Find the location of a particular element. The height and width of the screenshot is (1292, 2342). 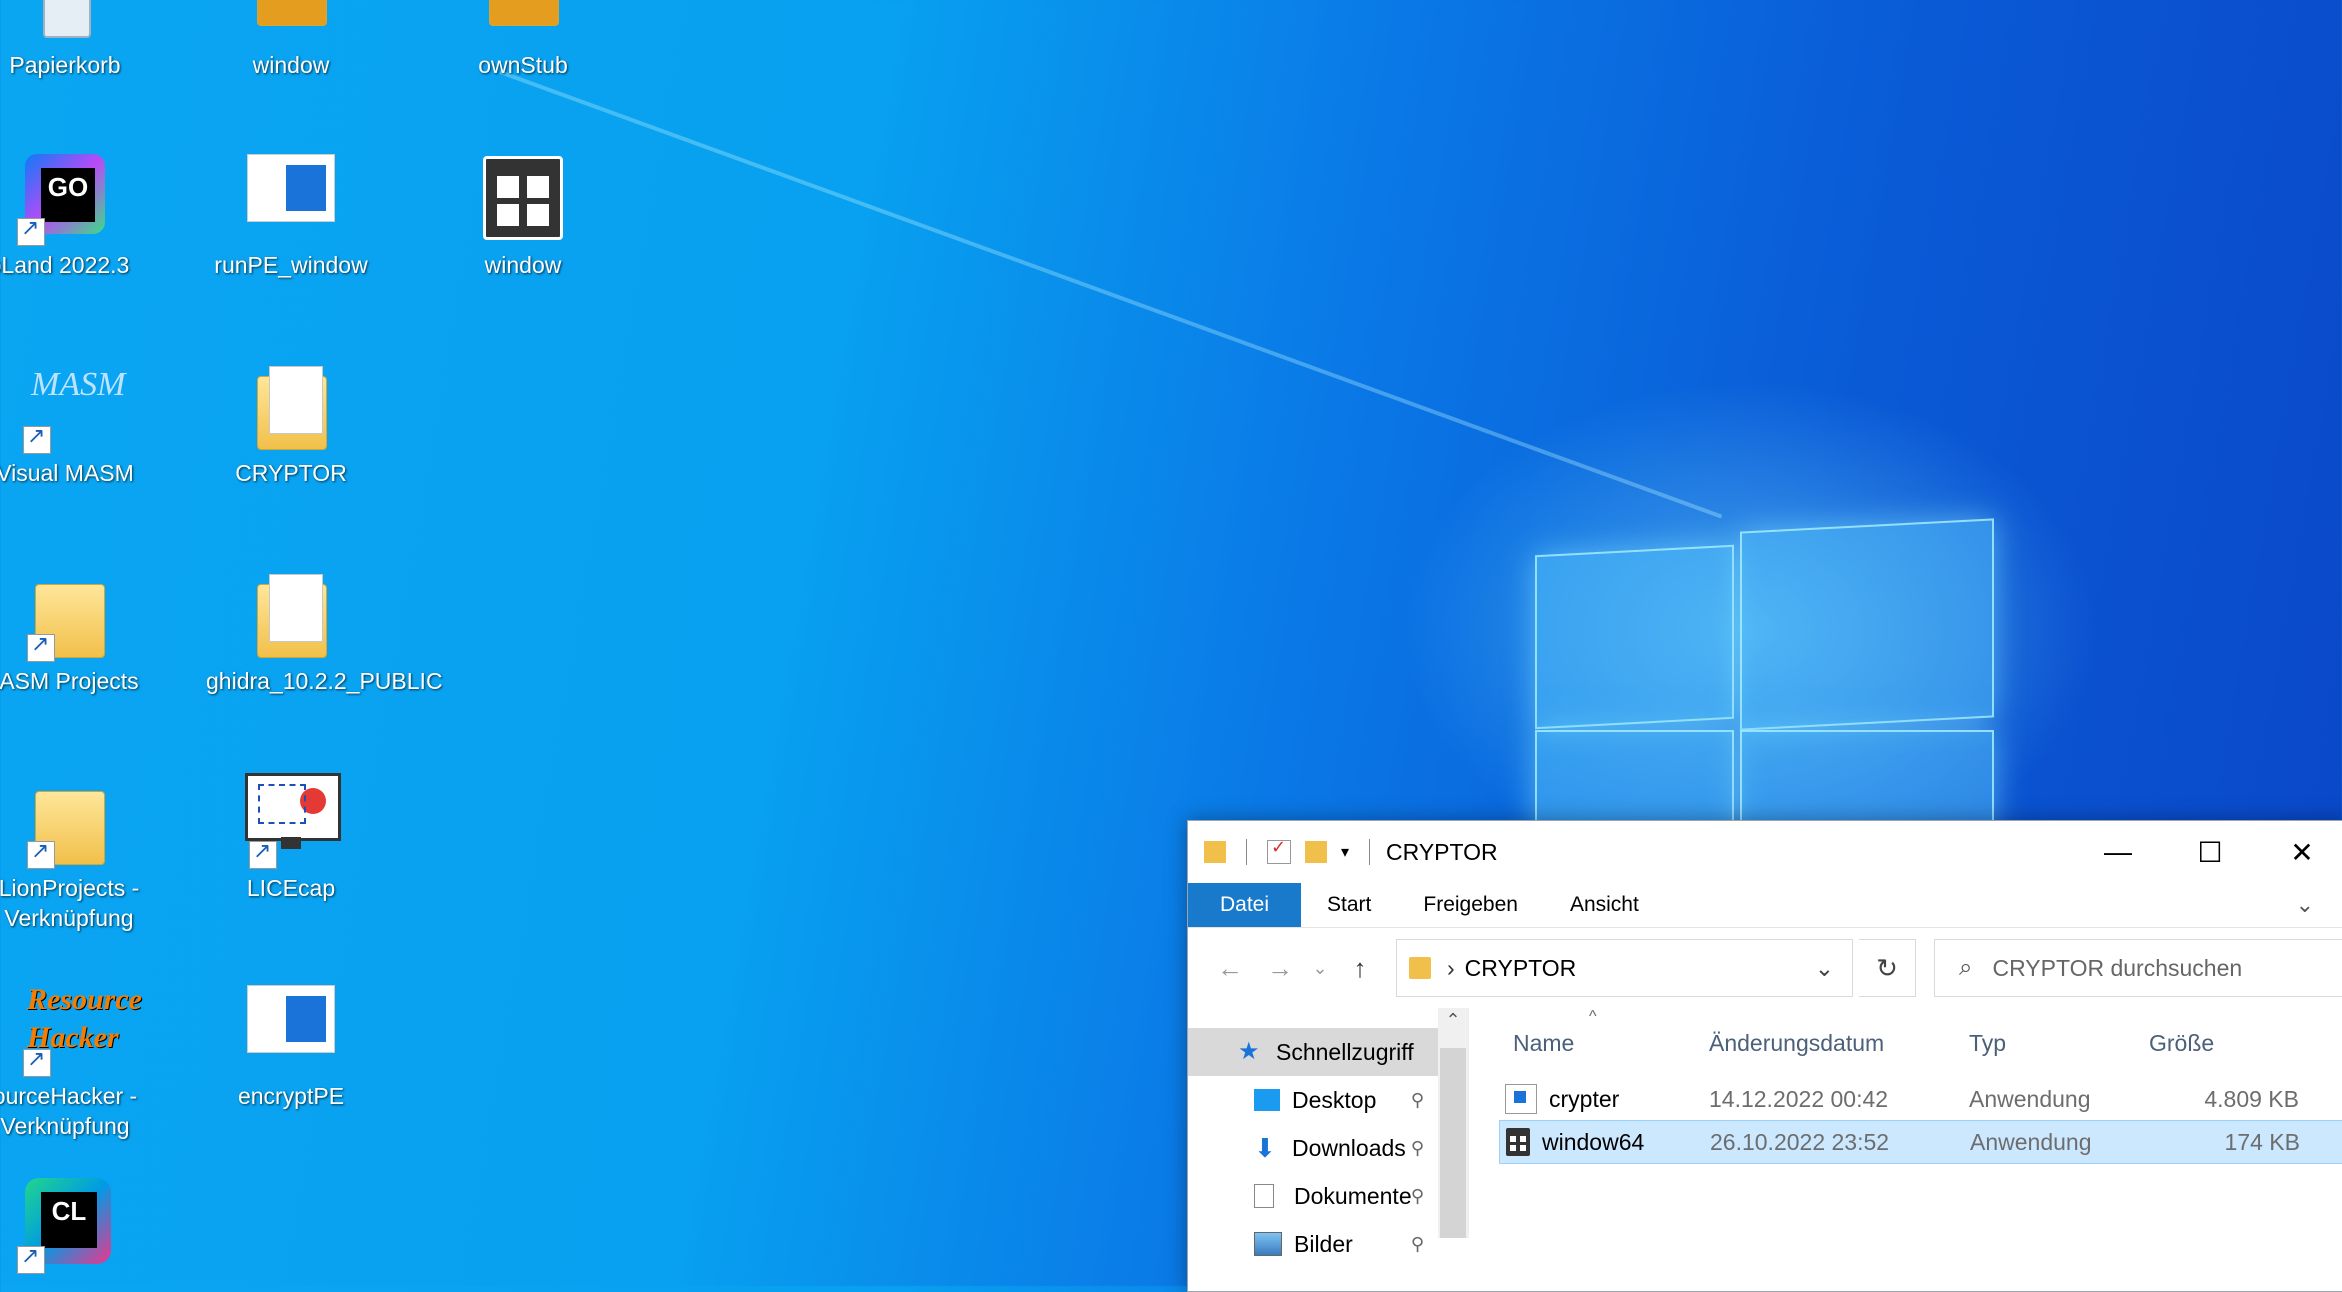

nav-item-pictures: Bilder ⚲ is located at coordinates (1328, 1244).